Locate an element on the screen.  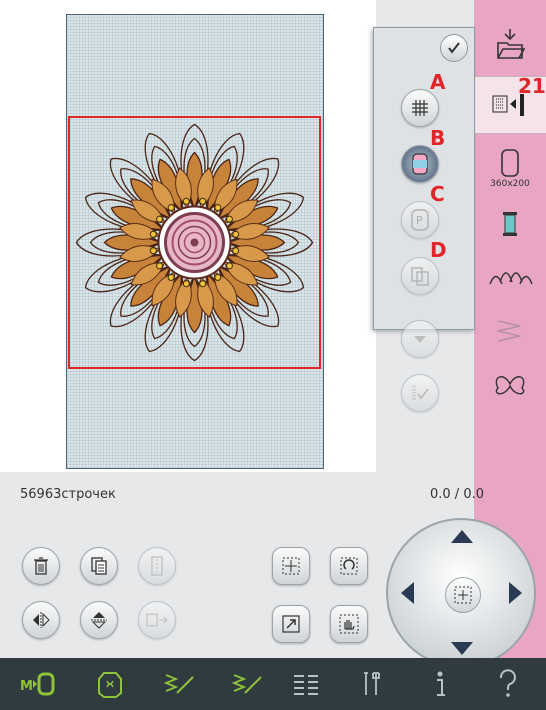
design-flowers-icon is located at coordinates (511, 278).